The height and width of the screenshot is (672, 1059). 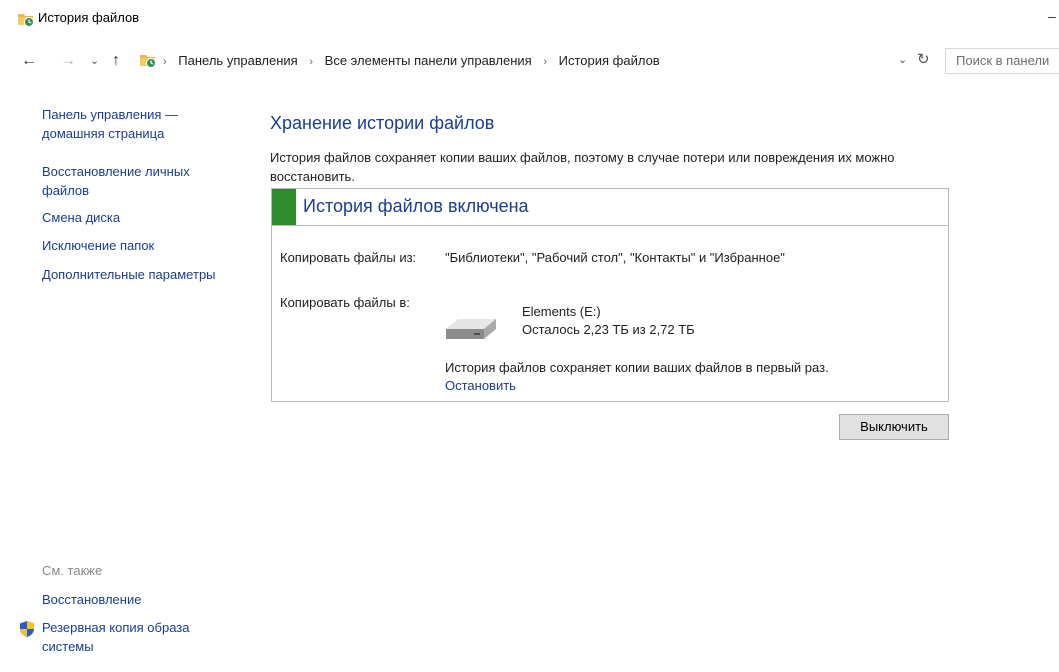 What do you see at coordinates (72, 570) in the screenshot?
I see `see-also-heading: См. также` at bounding box center [72, 570].